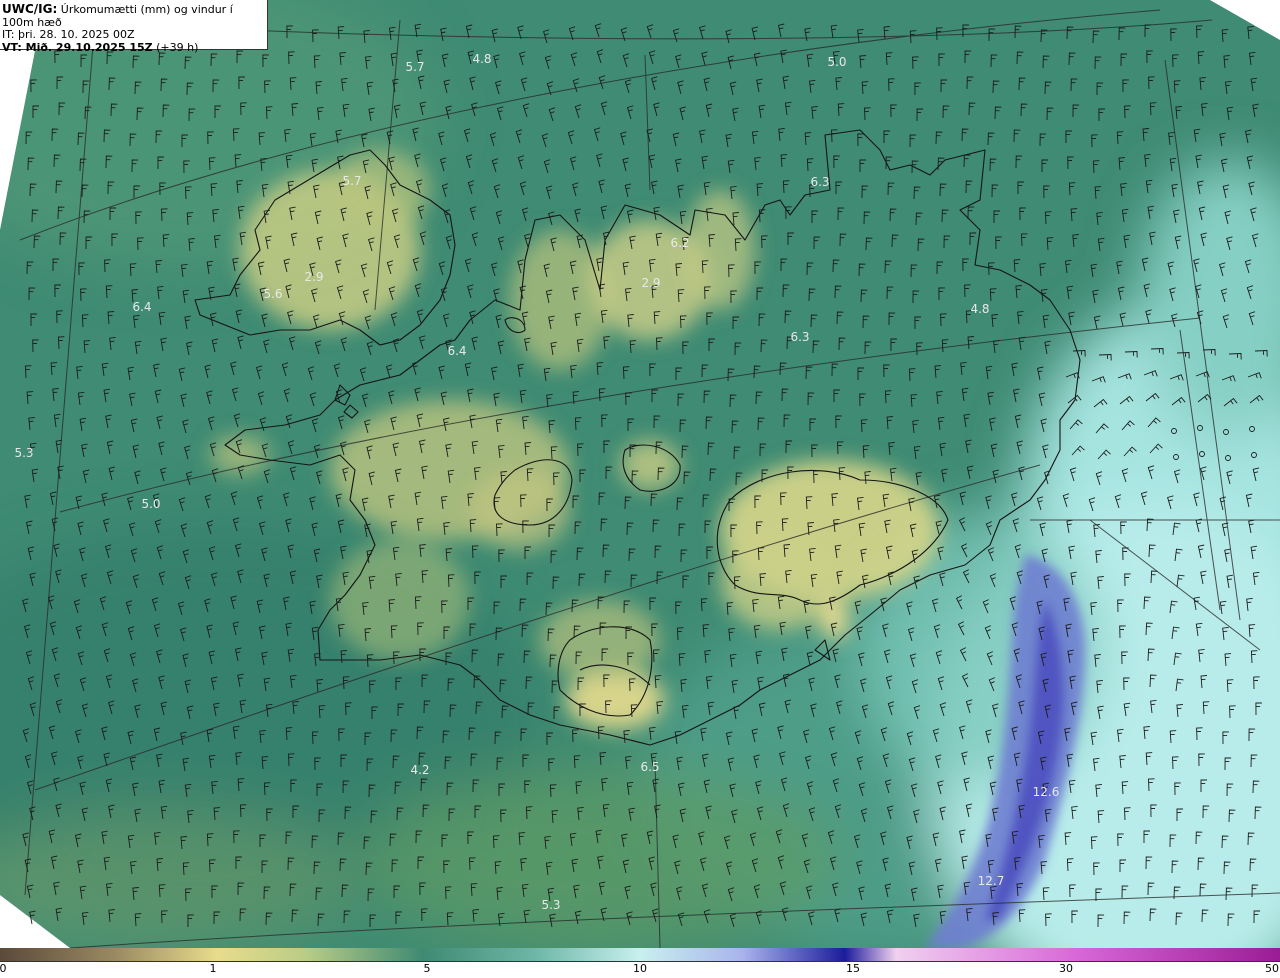 The width and height of the screenshot is (1280, 978). Describe the element at coordinates (680, 243) in the screenshot. I see `precip-max-label: 6.2` at that location.